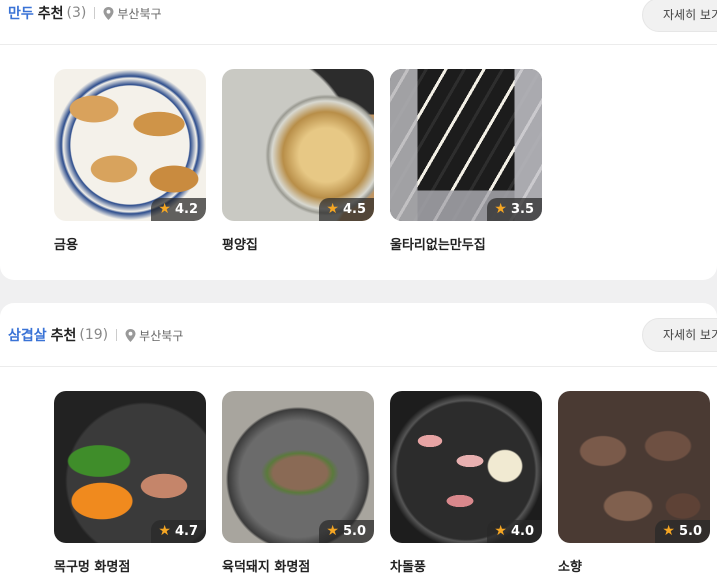  I want to click on restaurant-card: ★ 4.7 목구멍 화명점, so click(130, 483).